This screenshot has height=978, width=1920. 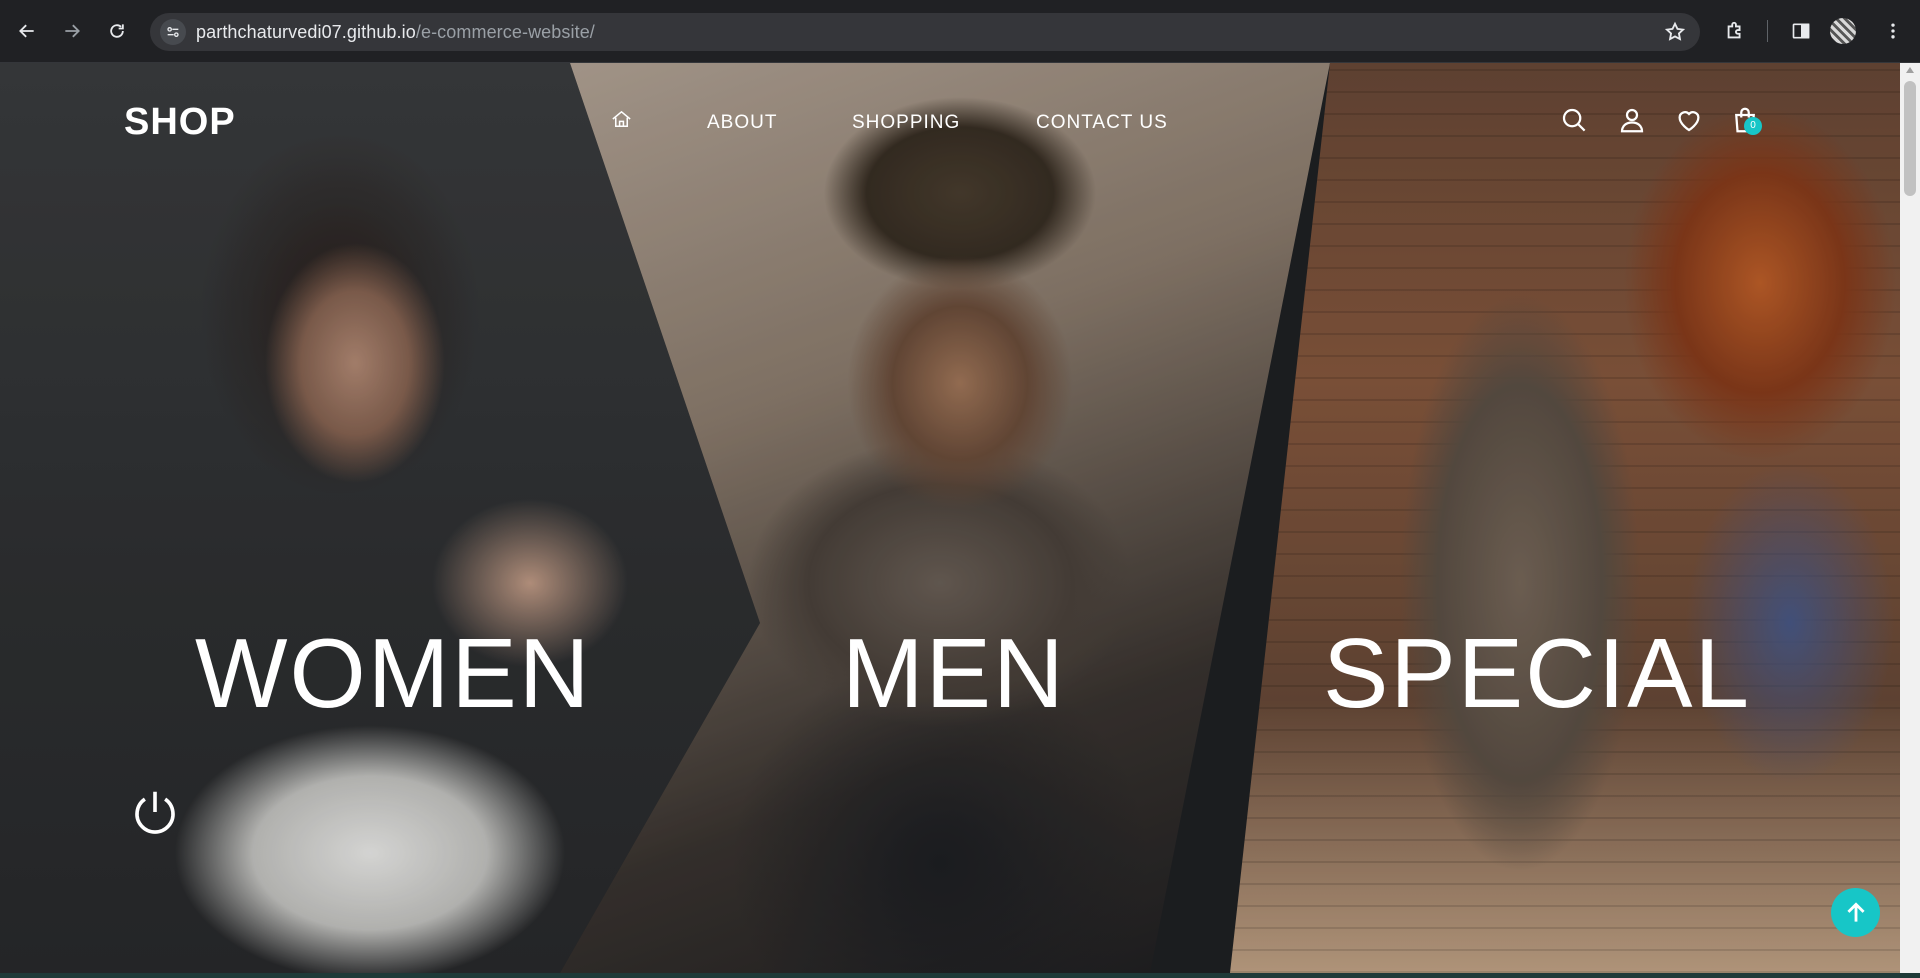 I want to click on forward-icon, so click(x=72, y=31).